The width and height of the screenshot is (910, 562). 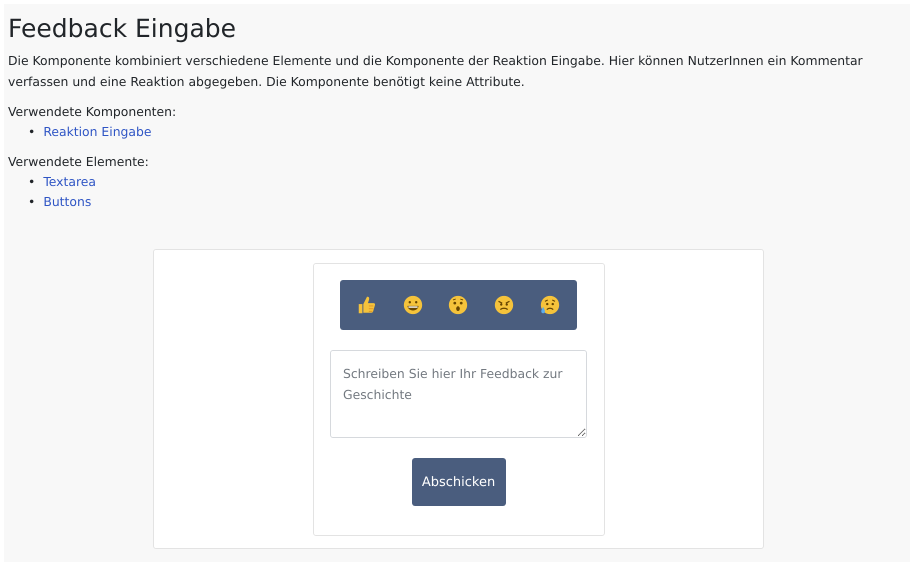 I want to click on link: Textarea, so click(x=69, y=182).